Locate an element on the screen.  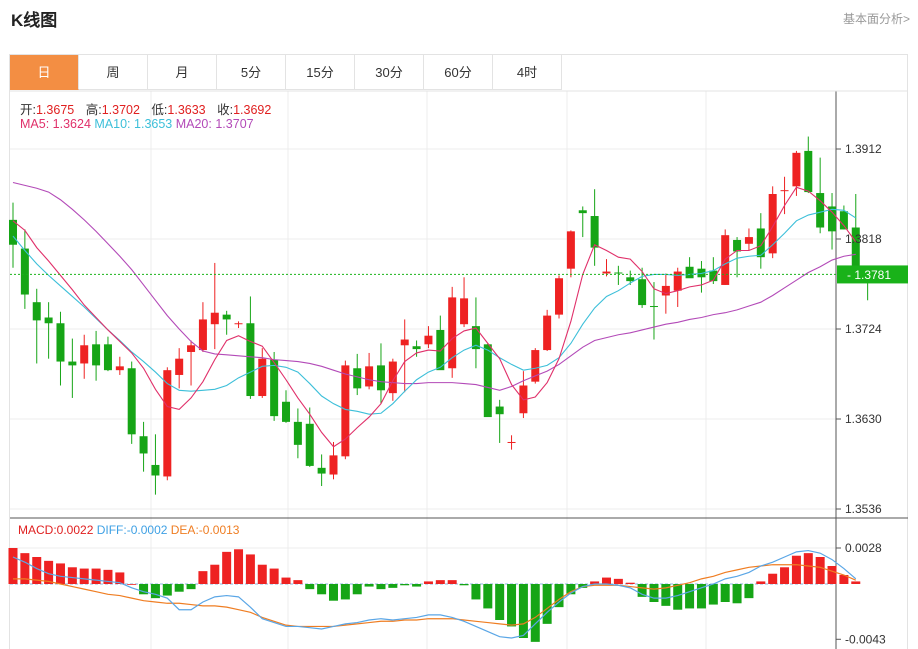
price-tick-label: 1.3630 is located at coordinates (863, 419).